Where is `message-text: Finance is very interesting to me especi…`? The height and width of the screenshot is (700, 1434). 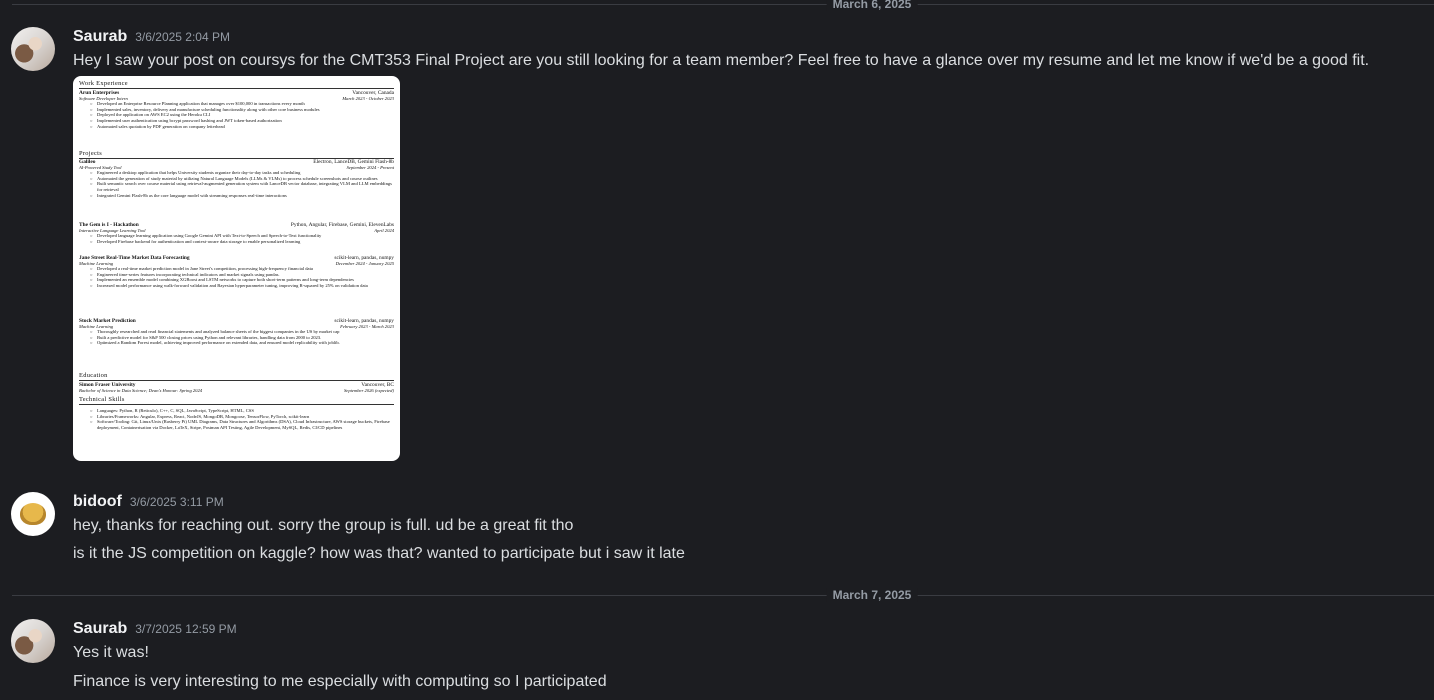
message-text: Finance is very interesting to me especi… is located at coordinates (340, 681).